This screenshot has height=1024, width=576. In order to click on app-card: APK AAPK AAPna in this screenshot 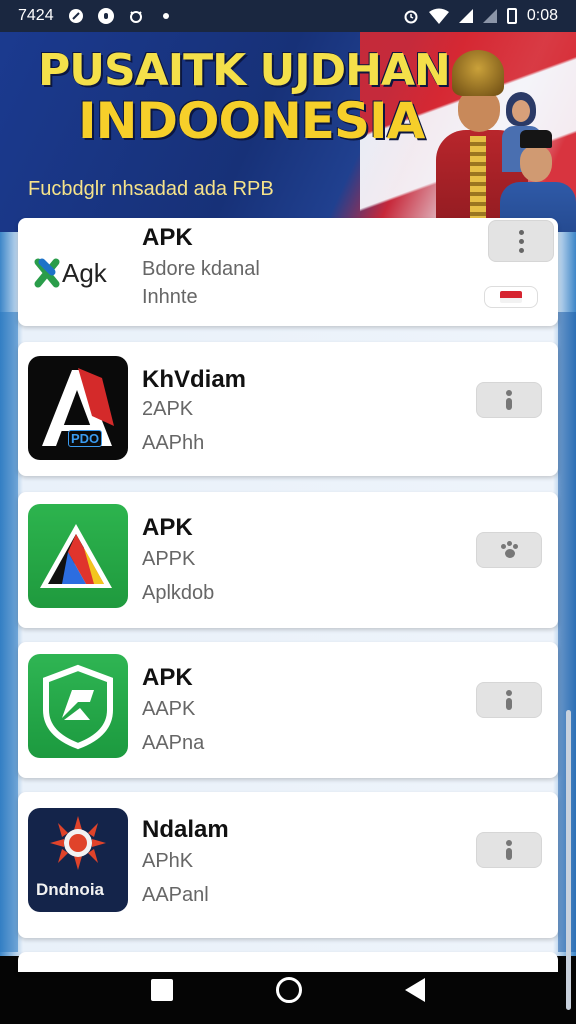, I will do `click(288, 710)`.